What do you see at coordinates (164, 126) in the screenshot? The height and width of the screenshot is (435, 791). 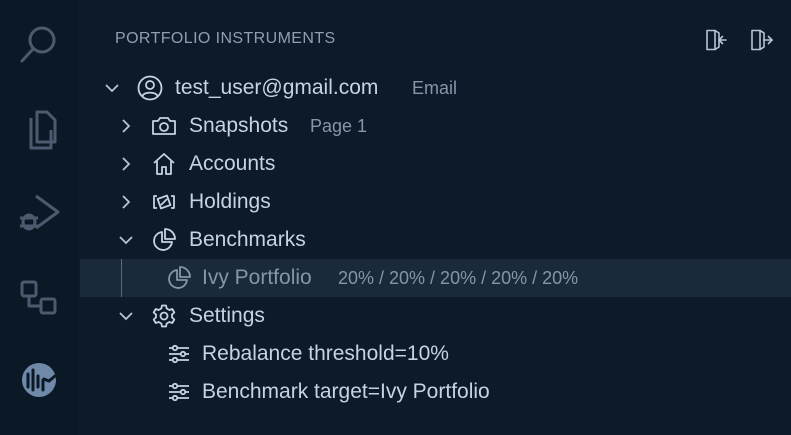 I see `camera-icon` at bounding box center [164, 126].